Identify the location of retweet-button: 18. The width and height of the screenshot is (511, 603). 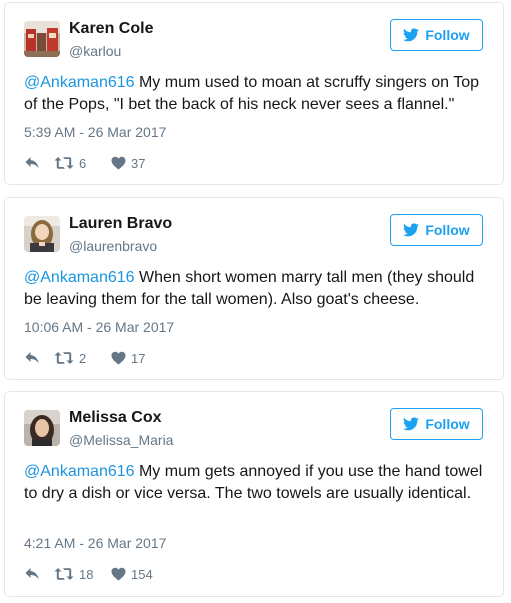
(82, 574).